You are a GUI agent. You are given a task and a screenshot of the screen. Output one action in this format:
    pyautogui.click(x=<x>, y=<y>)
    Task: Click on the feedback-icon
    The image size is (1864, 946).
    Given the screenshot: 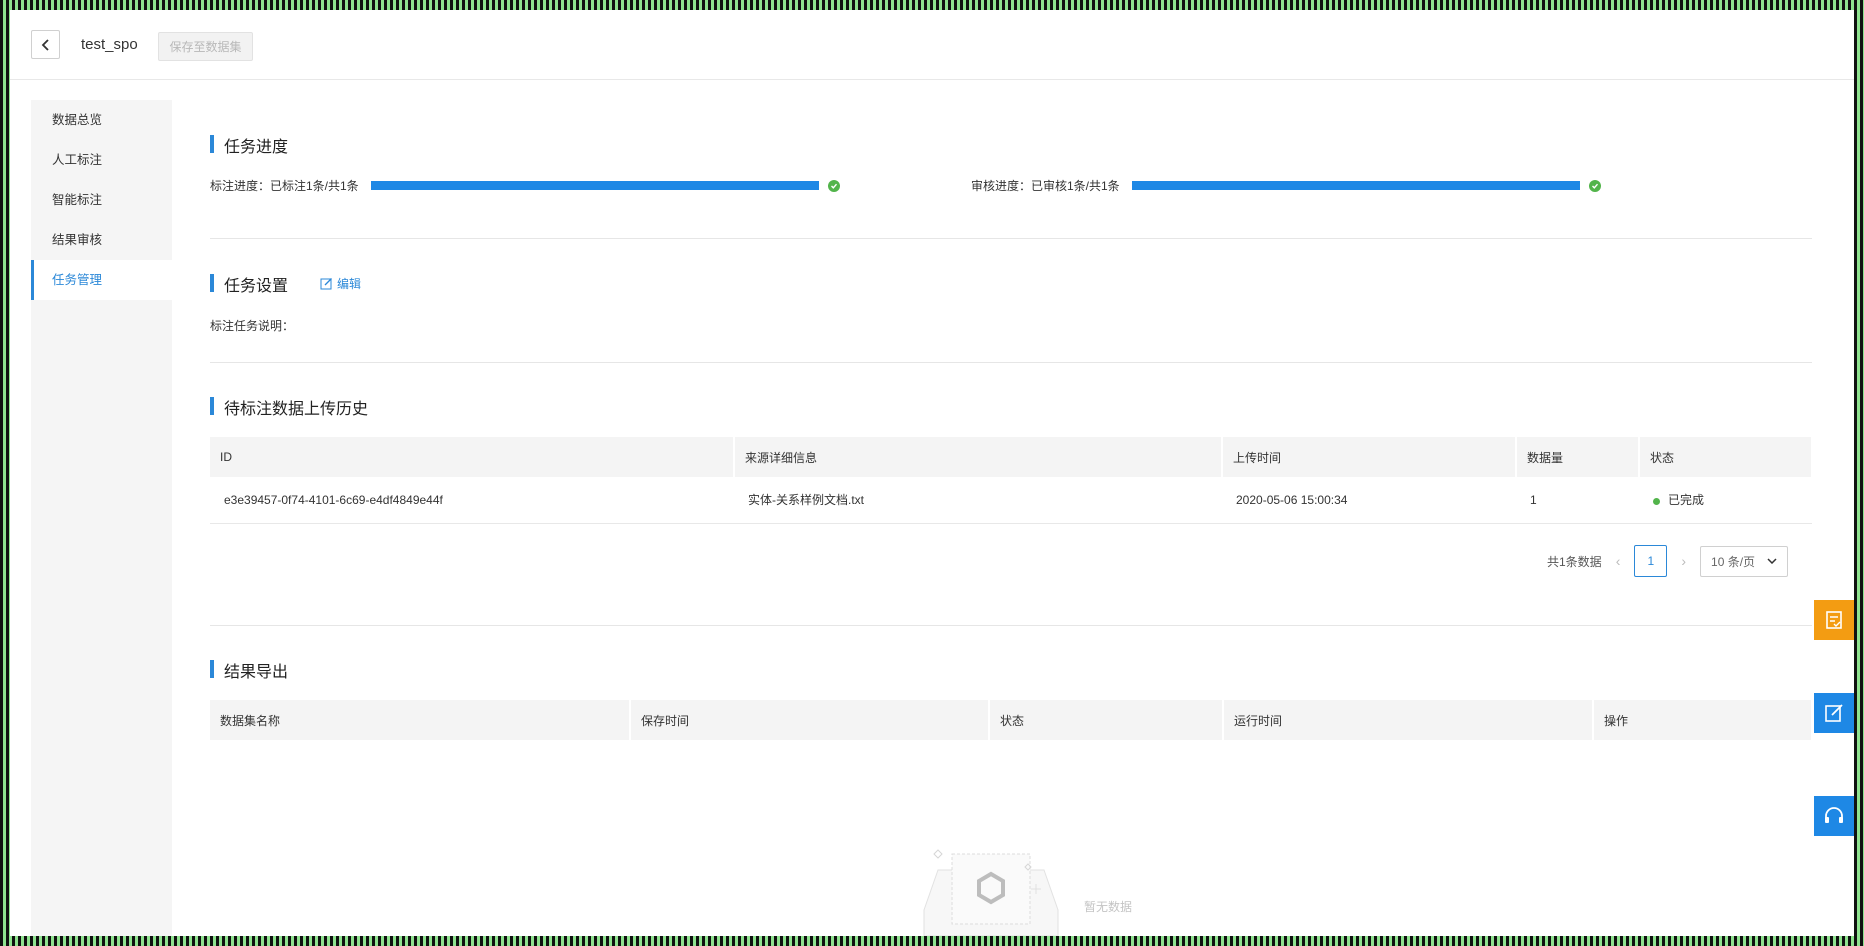 What is the action you would take?
    pyautogui.click(x=1834, y=620)
    